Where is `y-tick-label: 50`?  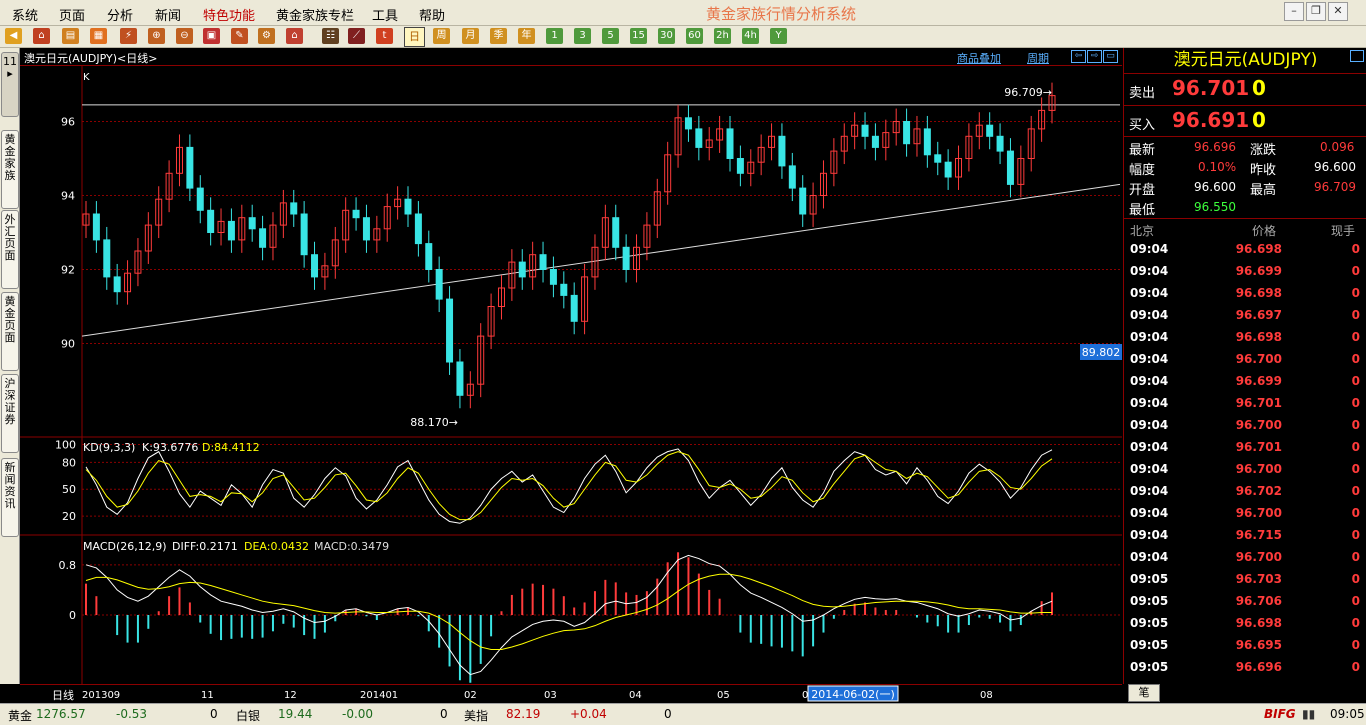 y-tick-label: 50 is located at coordinates (69, 489).